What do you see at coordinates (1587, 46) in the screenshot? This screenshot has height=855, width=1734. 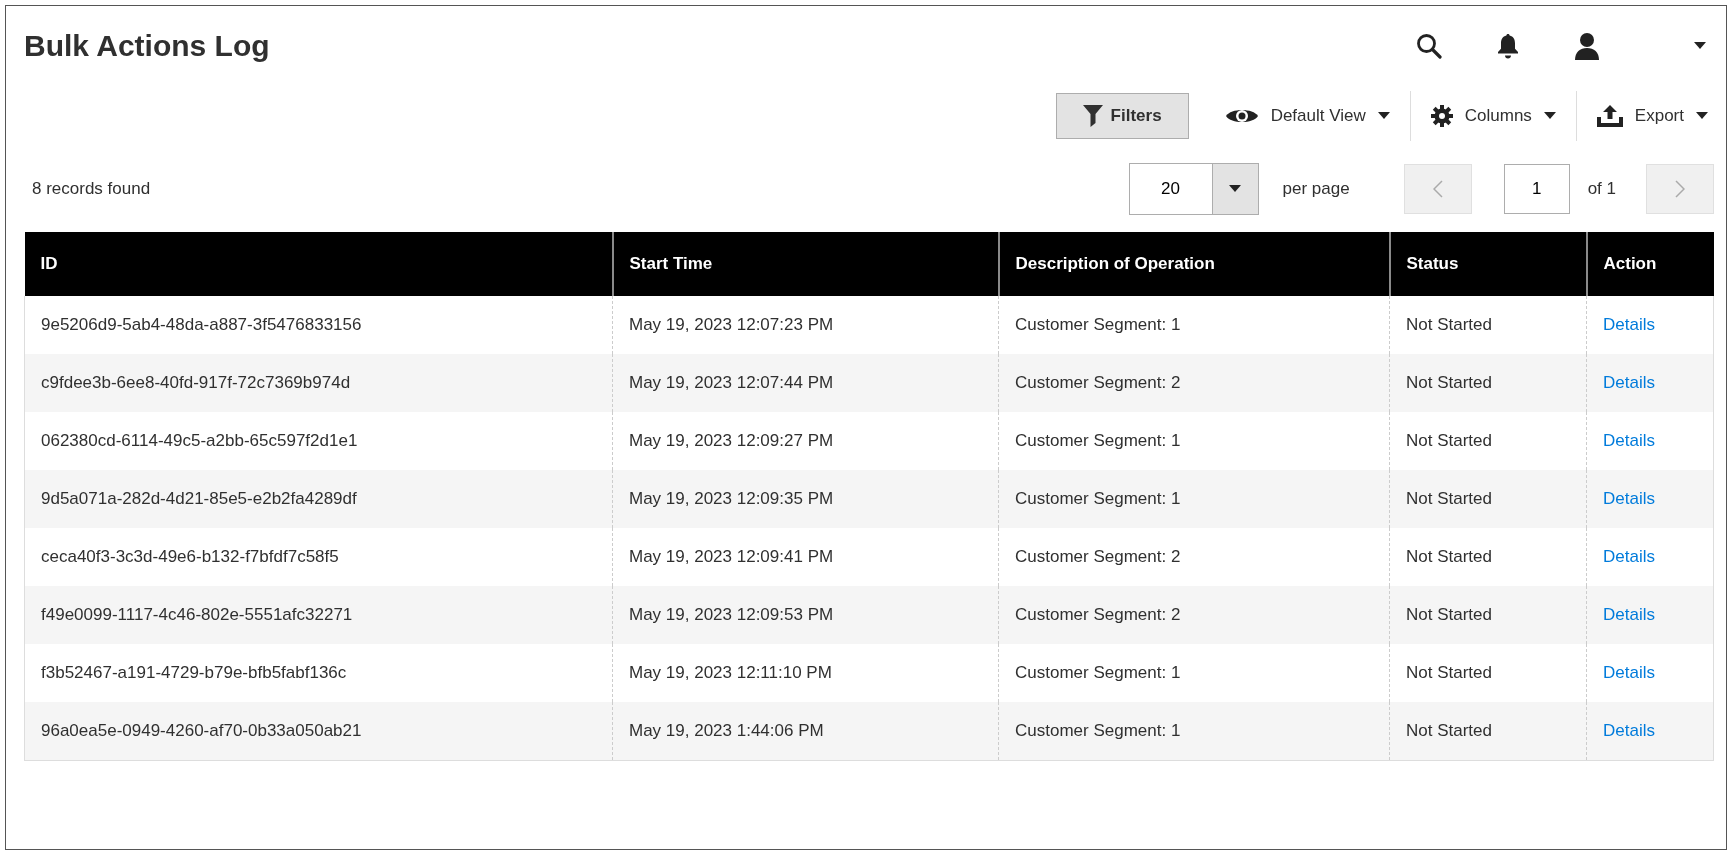 I see `user-icon` at bounding box center [1587, 46].